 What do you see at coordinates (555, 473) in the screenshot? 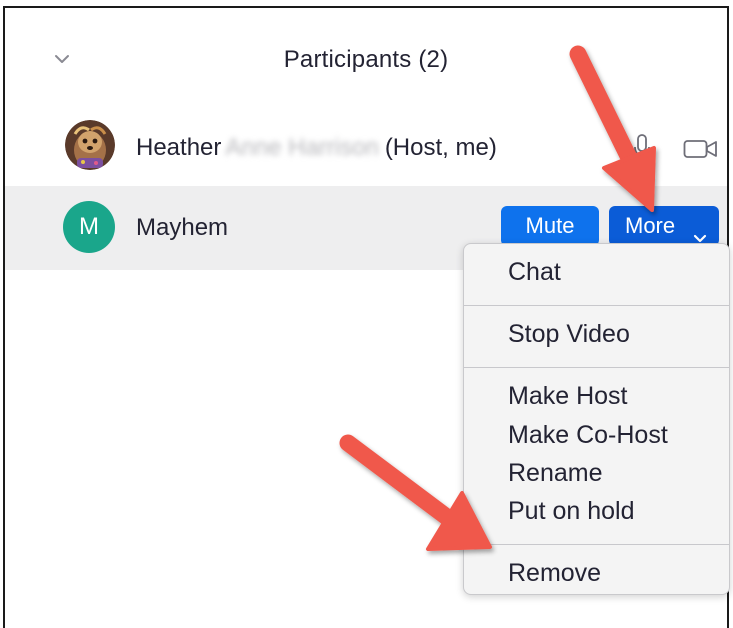
I see `menu-item-rename: Rename` at bounding box center [555, 473].